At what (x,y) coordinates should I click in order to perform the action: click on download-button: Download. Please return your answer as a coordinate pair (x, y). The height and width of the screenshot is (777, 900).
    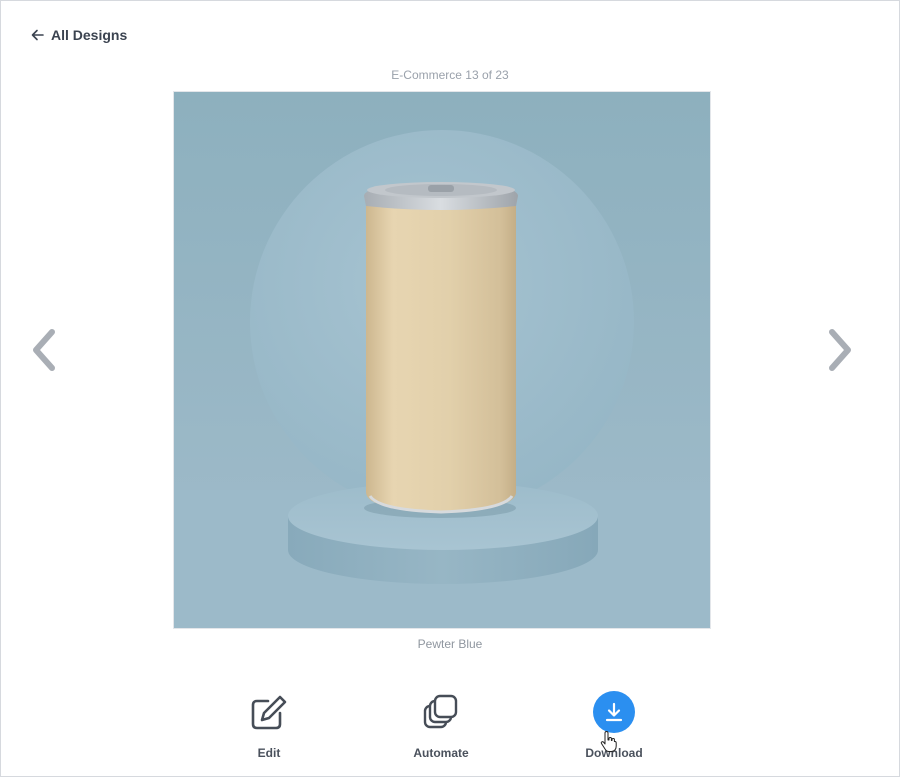
    Looking at the image, I should click on (614, 725).